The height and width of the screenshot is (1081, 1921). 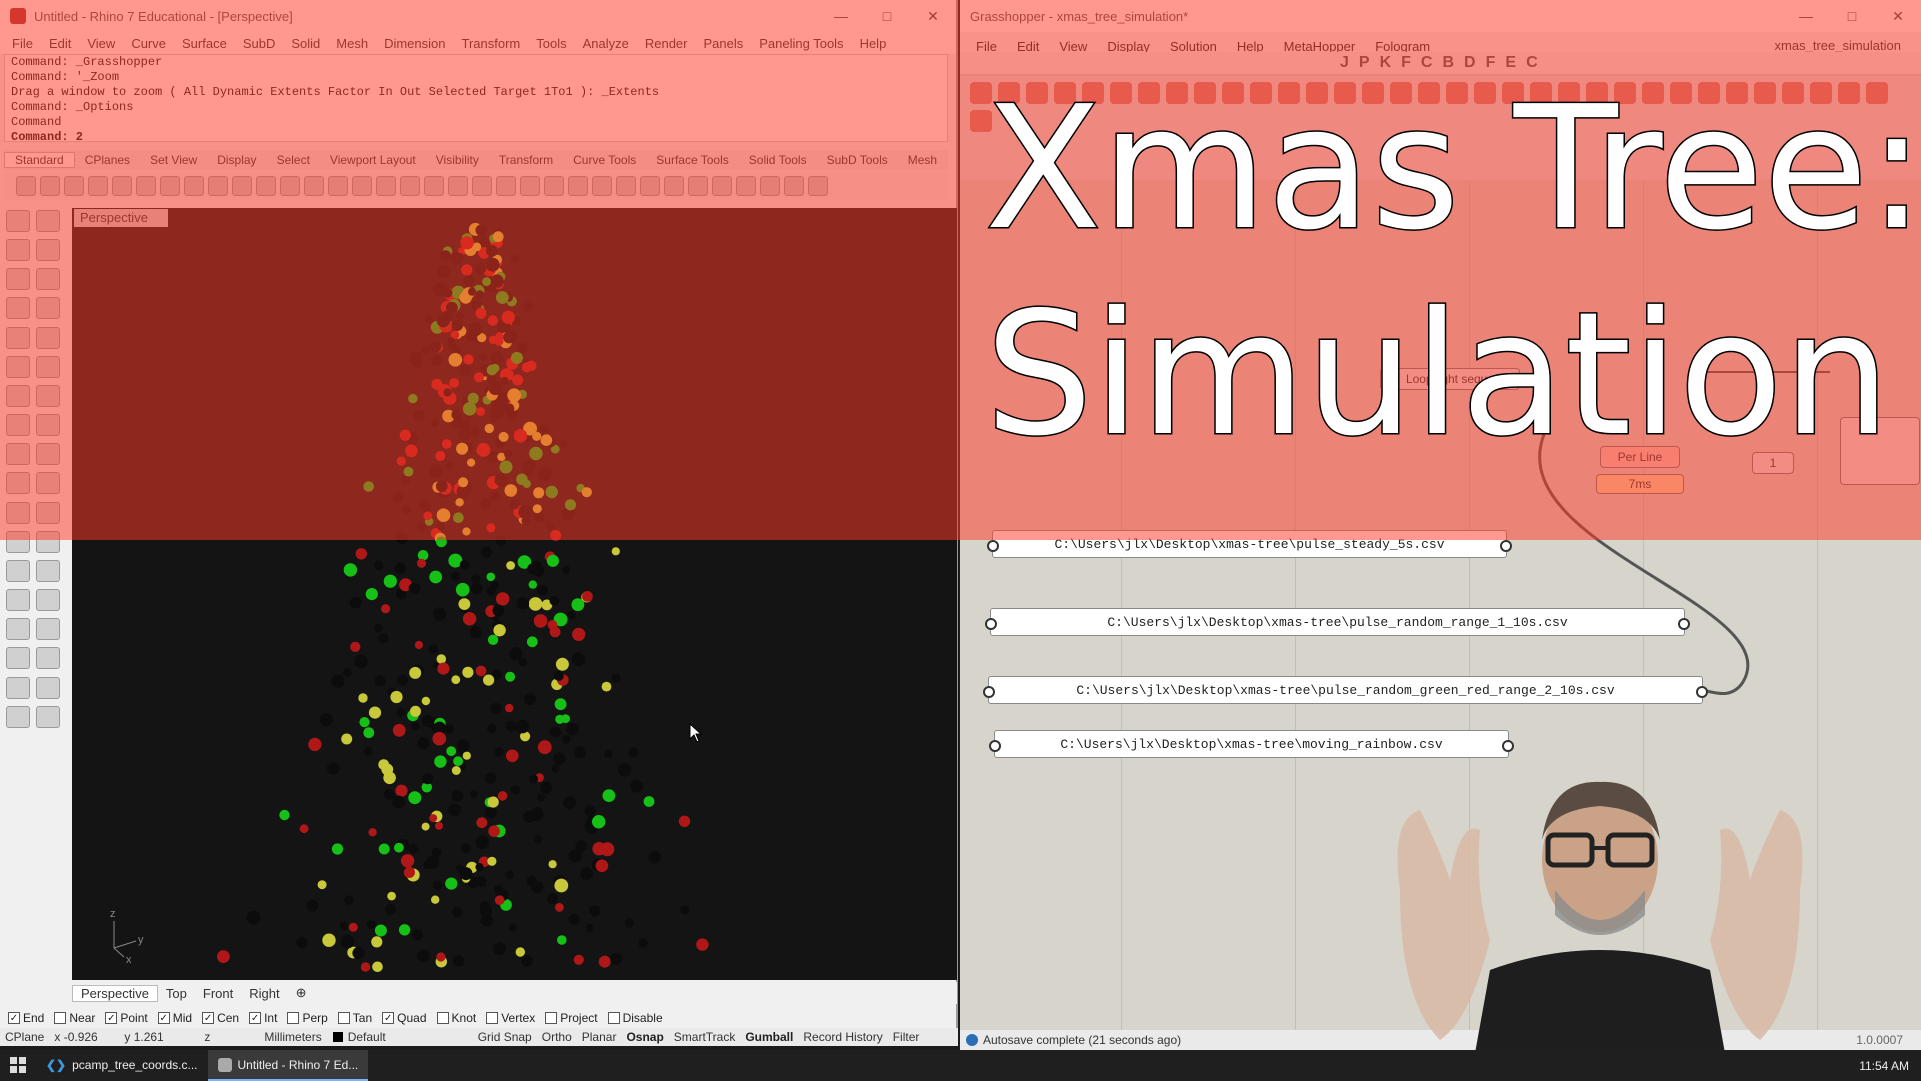 I want to click on viewport-tab-front: Front, so click(x=218, y=993).